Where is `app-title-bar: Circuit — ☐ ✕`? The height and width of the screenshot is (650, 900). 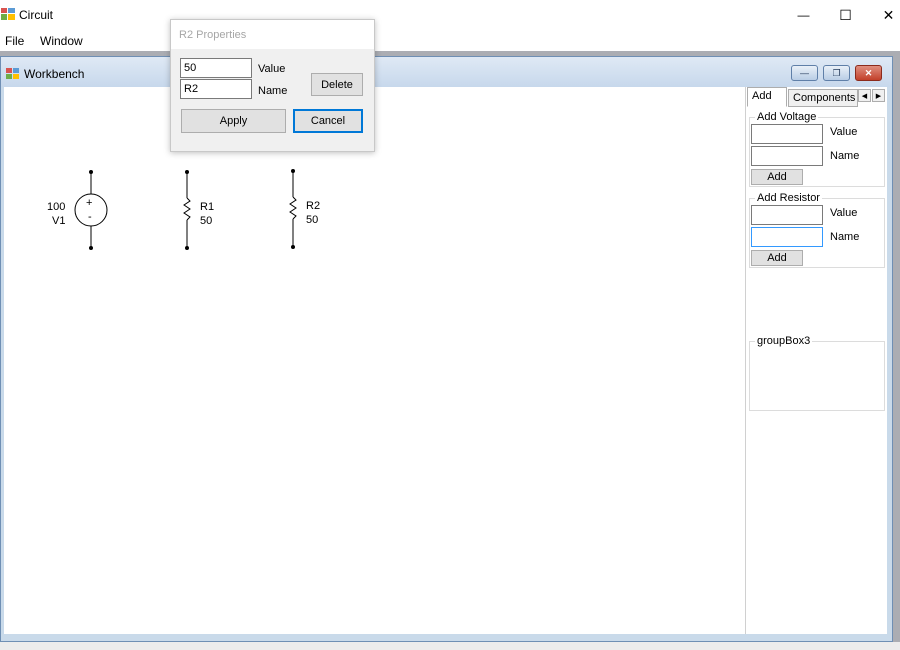 app-title-bar: Circuit — ☐ ✕ is located at coordinates (450, 15).